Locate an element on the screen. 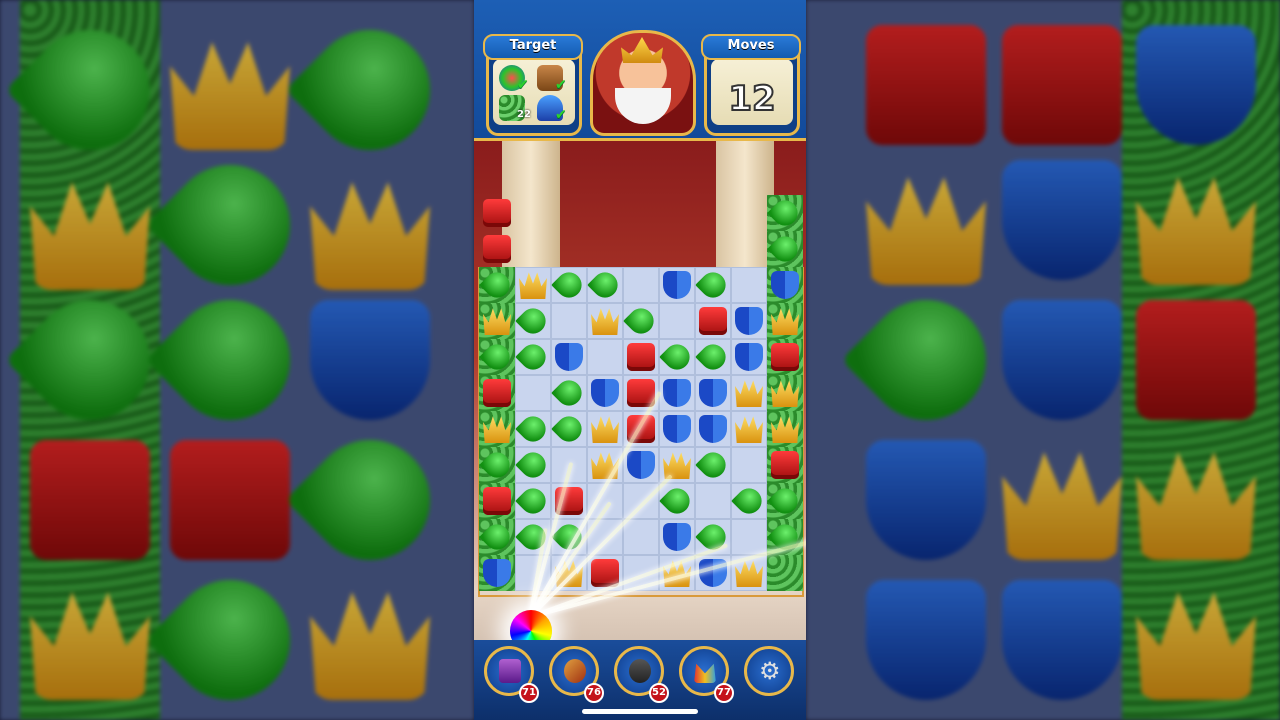  settings-gear-icon: ⚙ is located at coordinates (770, 671).